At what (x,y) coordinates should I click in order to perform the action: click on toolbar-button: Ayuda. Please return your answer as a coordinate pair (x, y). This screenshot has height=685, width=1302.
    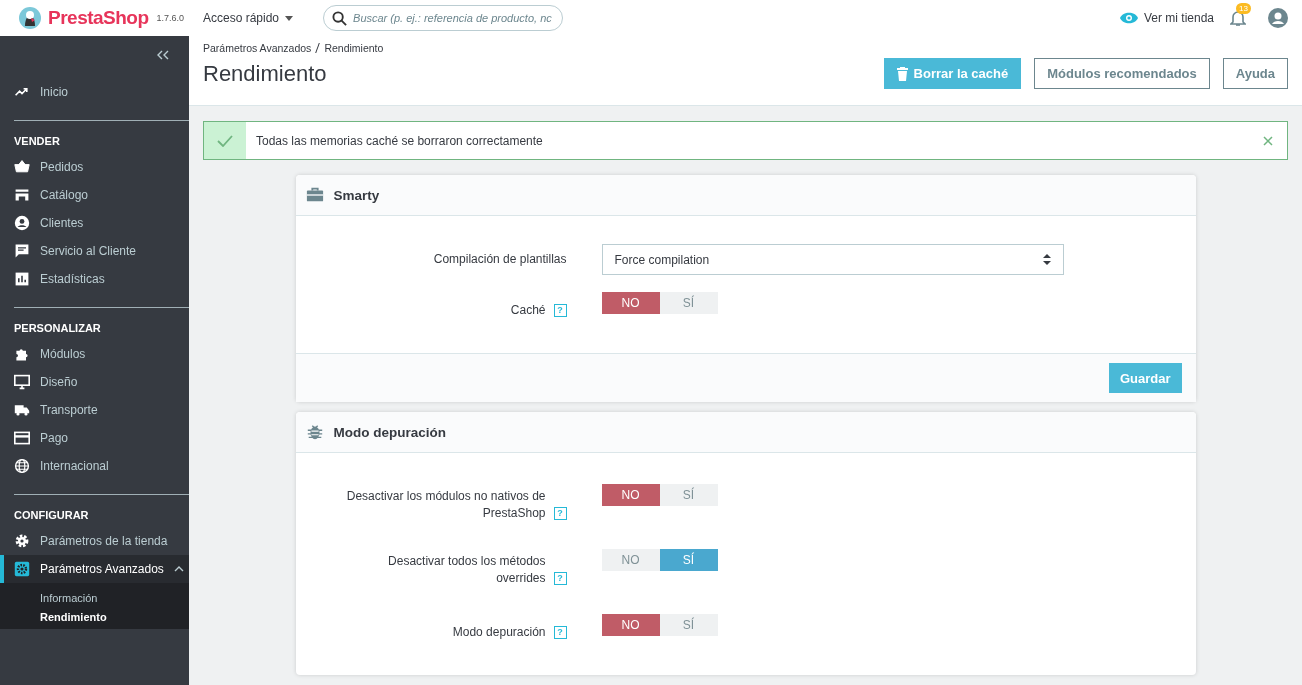
    Looking at the image, I should click on (1255, 73).